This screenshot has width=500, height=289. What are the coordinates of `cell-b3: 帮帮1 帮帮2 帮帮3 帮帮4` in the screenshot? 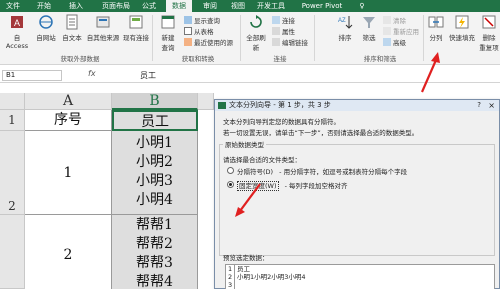 It's located at (155, 252).